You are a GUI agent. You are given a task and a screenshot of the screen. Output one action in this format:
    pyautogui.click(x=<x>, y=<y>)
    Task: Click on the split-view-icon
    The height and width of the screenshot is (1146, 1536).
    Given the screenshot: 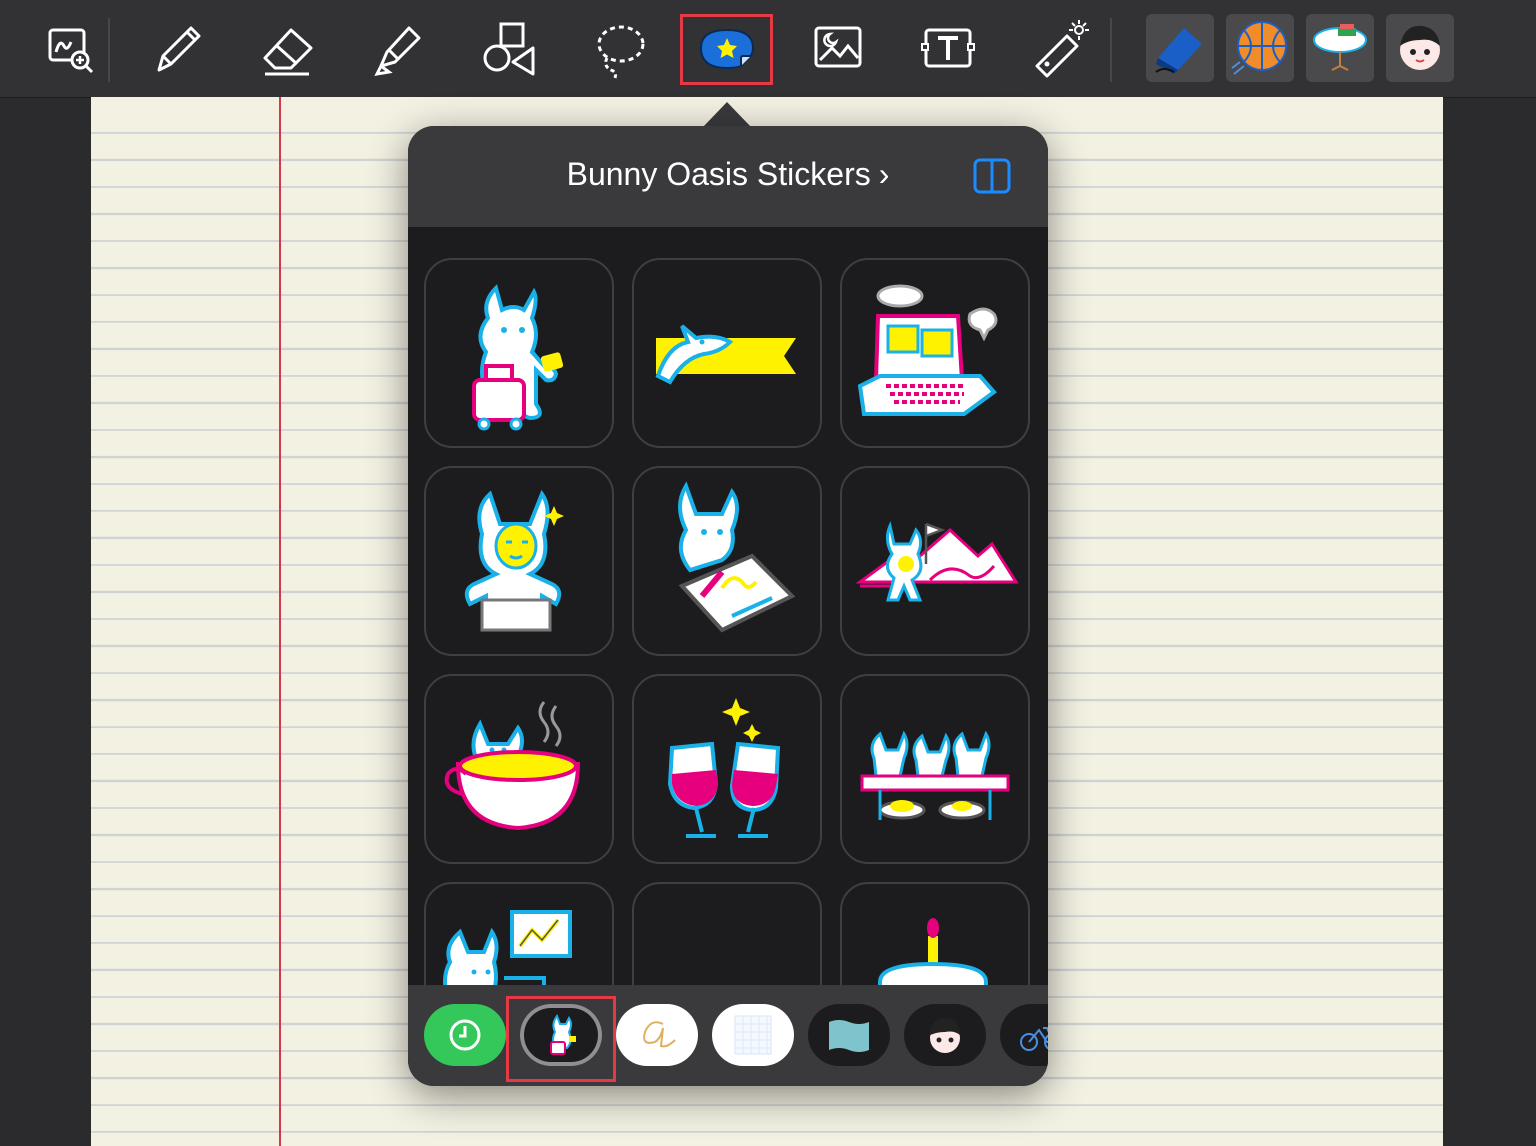 What is the action you would take?
    pyautogui.click(x=992, y=176)
    